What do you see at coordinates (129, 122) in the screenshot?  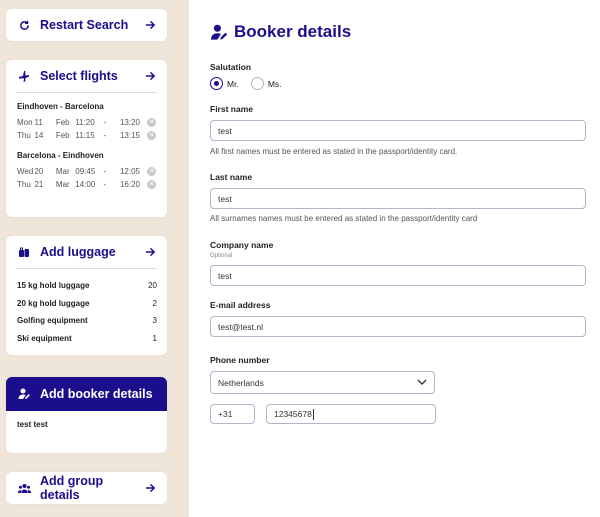 I see `flight-arrival: 13:20` at bounding box center [129, 122].